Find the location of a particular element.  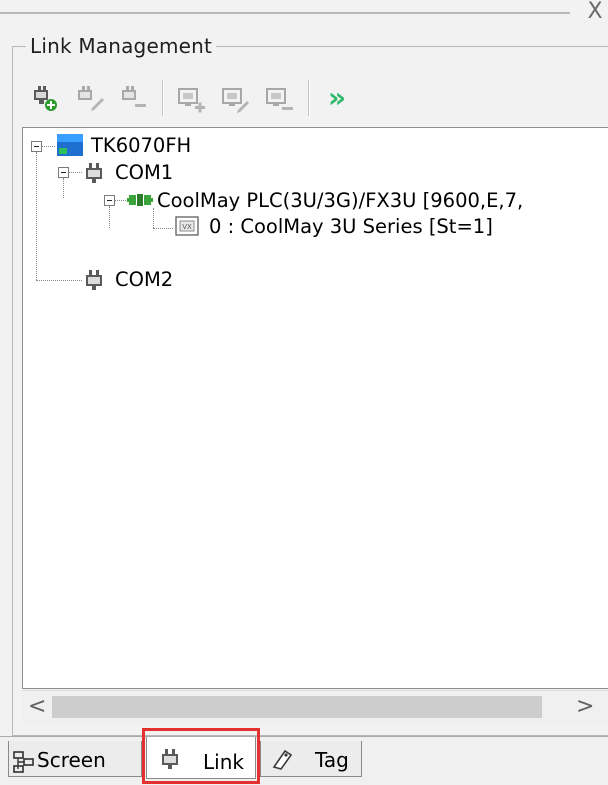

delete-link-icon is located at coordinates (133, 99).